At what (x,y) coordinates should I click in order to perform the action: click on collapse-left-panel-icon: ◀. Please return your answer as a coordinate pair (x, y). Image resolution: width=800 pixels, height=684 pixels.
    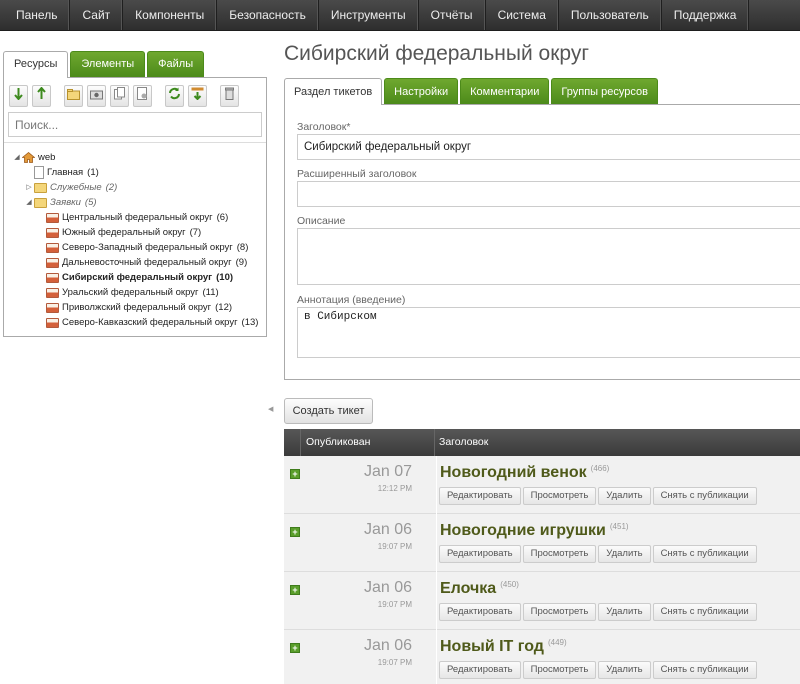
    Looking at the image, I should click on (270, 410).